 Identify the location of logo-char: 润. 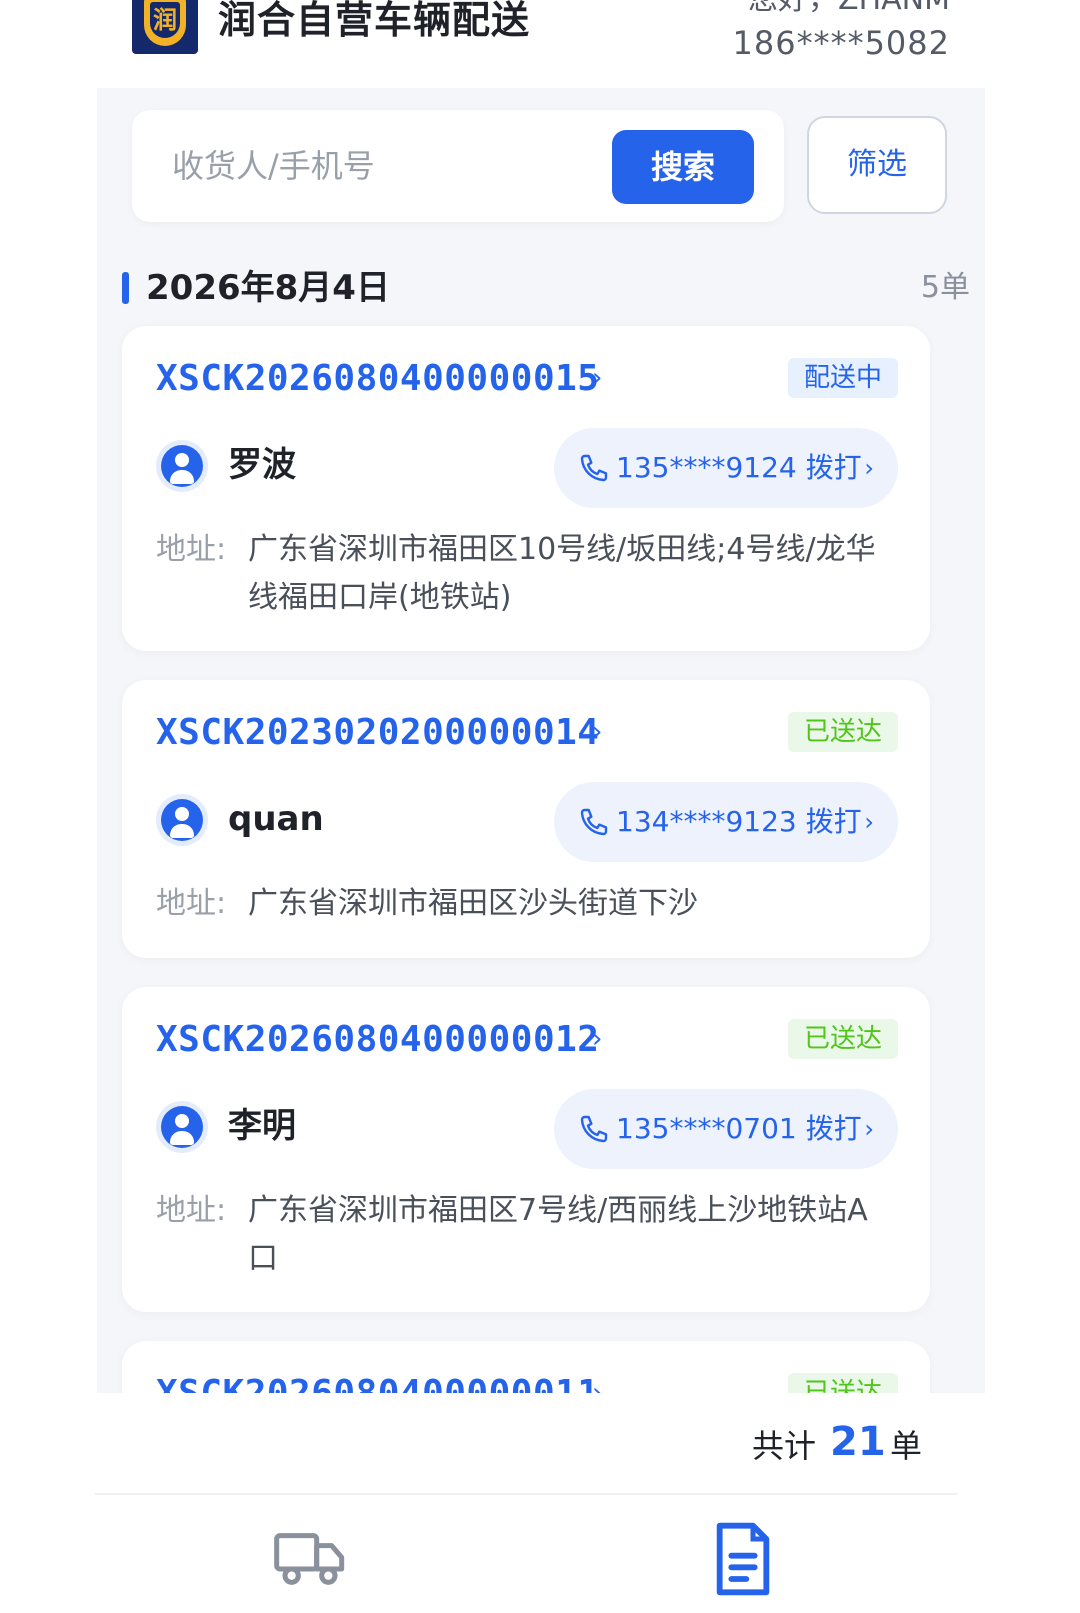
(165, 20).